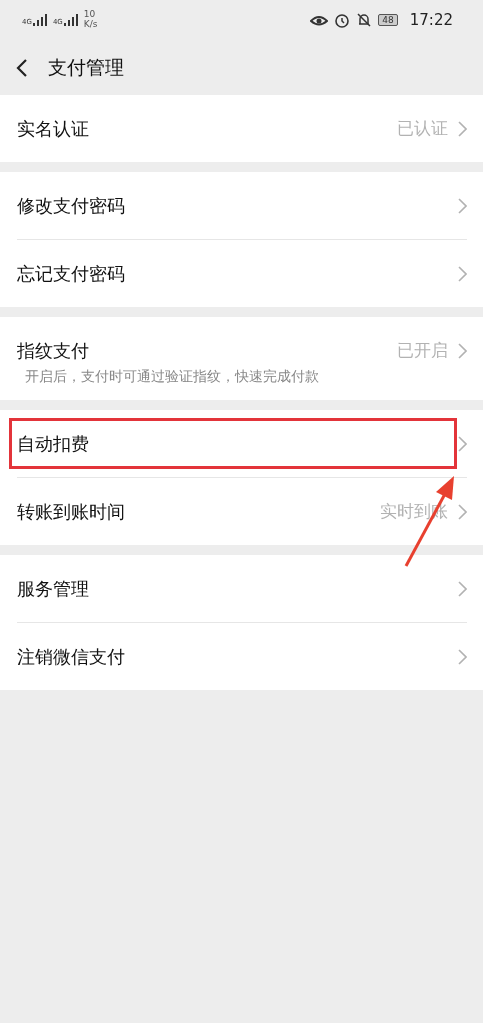 This screenshot has height=1023, width=483. What do you see at coordinates (90, 15) in the screenshot?
I see `speed-value: 10` at bounding box center [90, 15].